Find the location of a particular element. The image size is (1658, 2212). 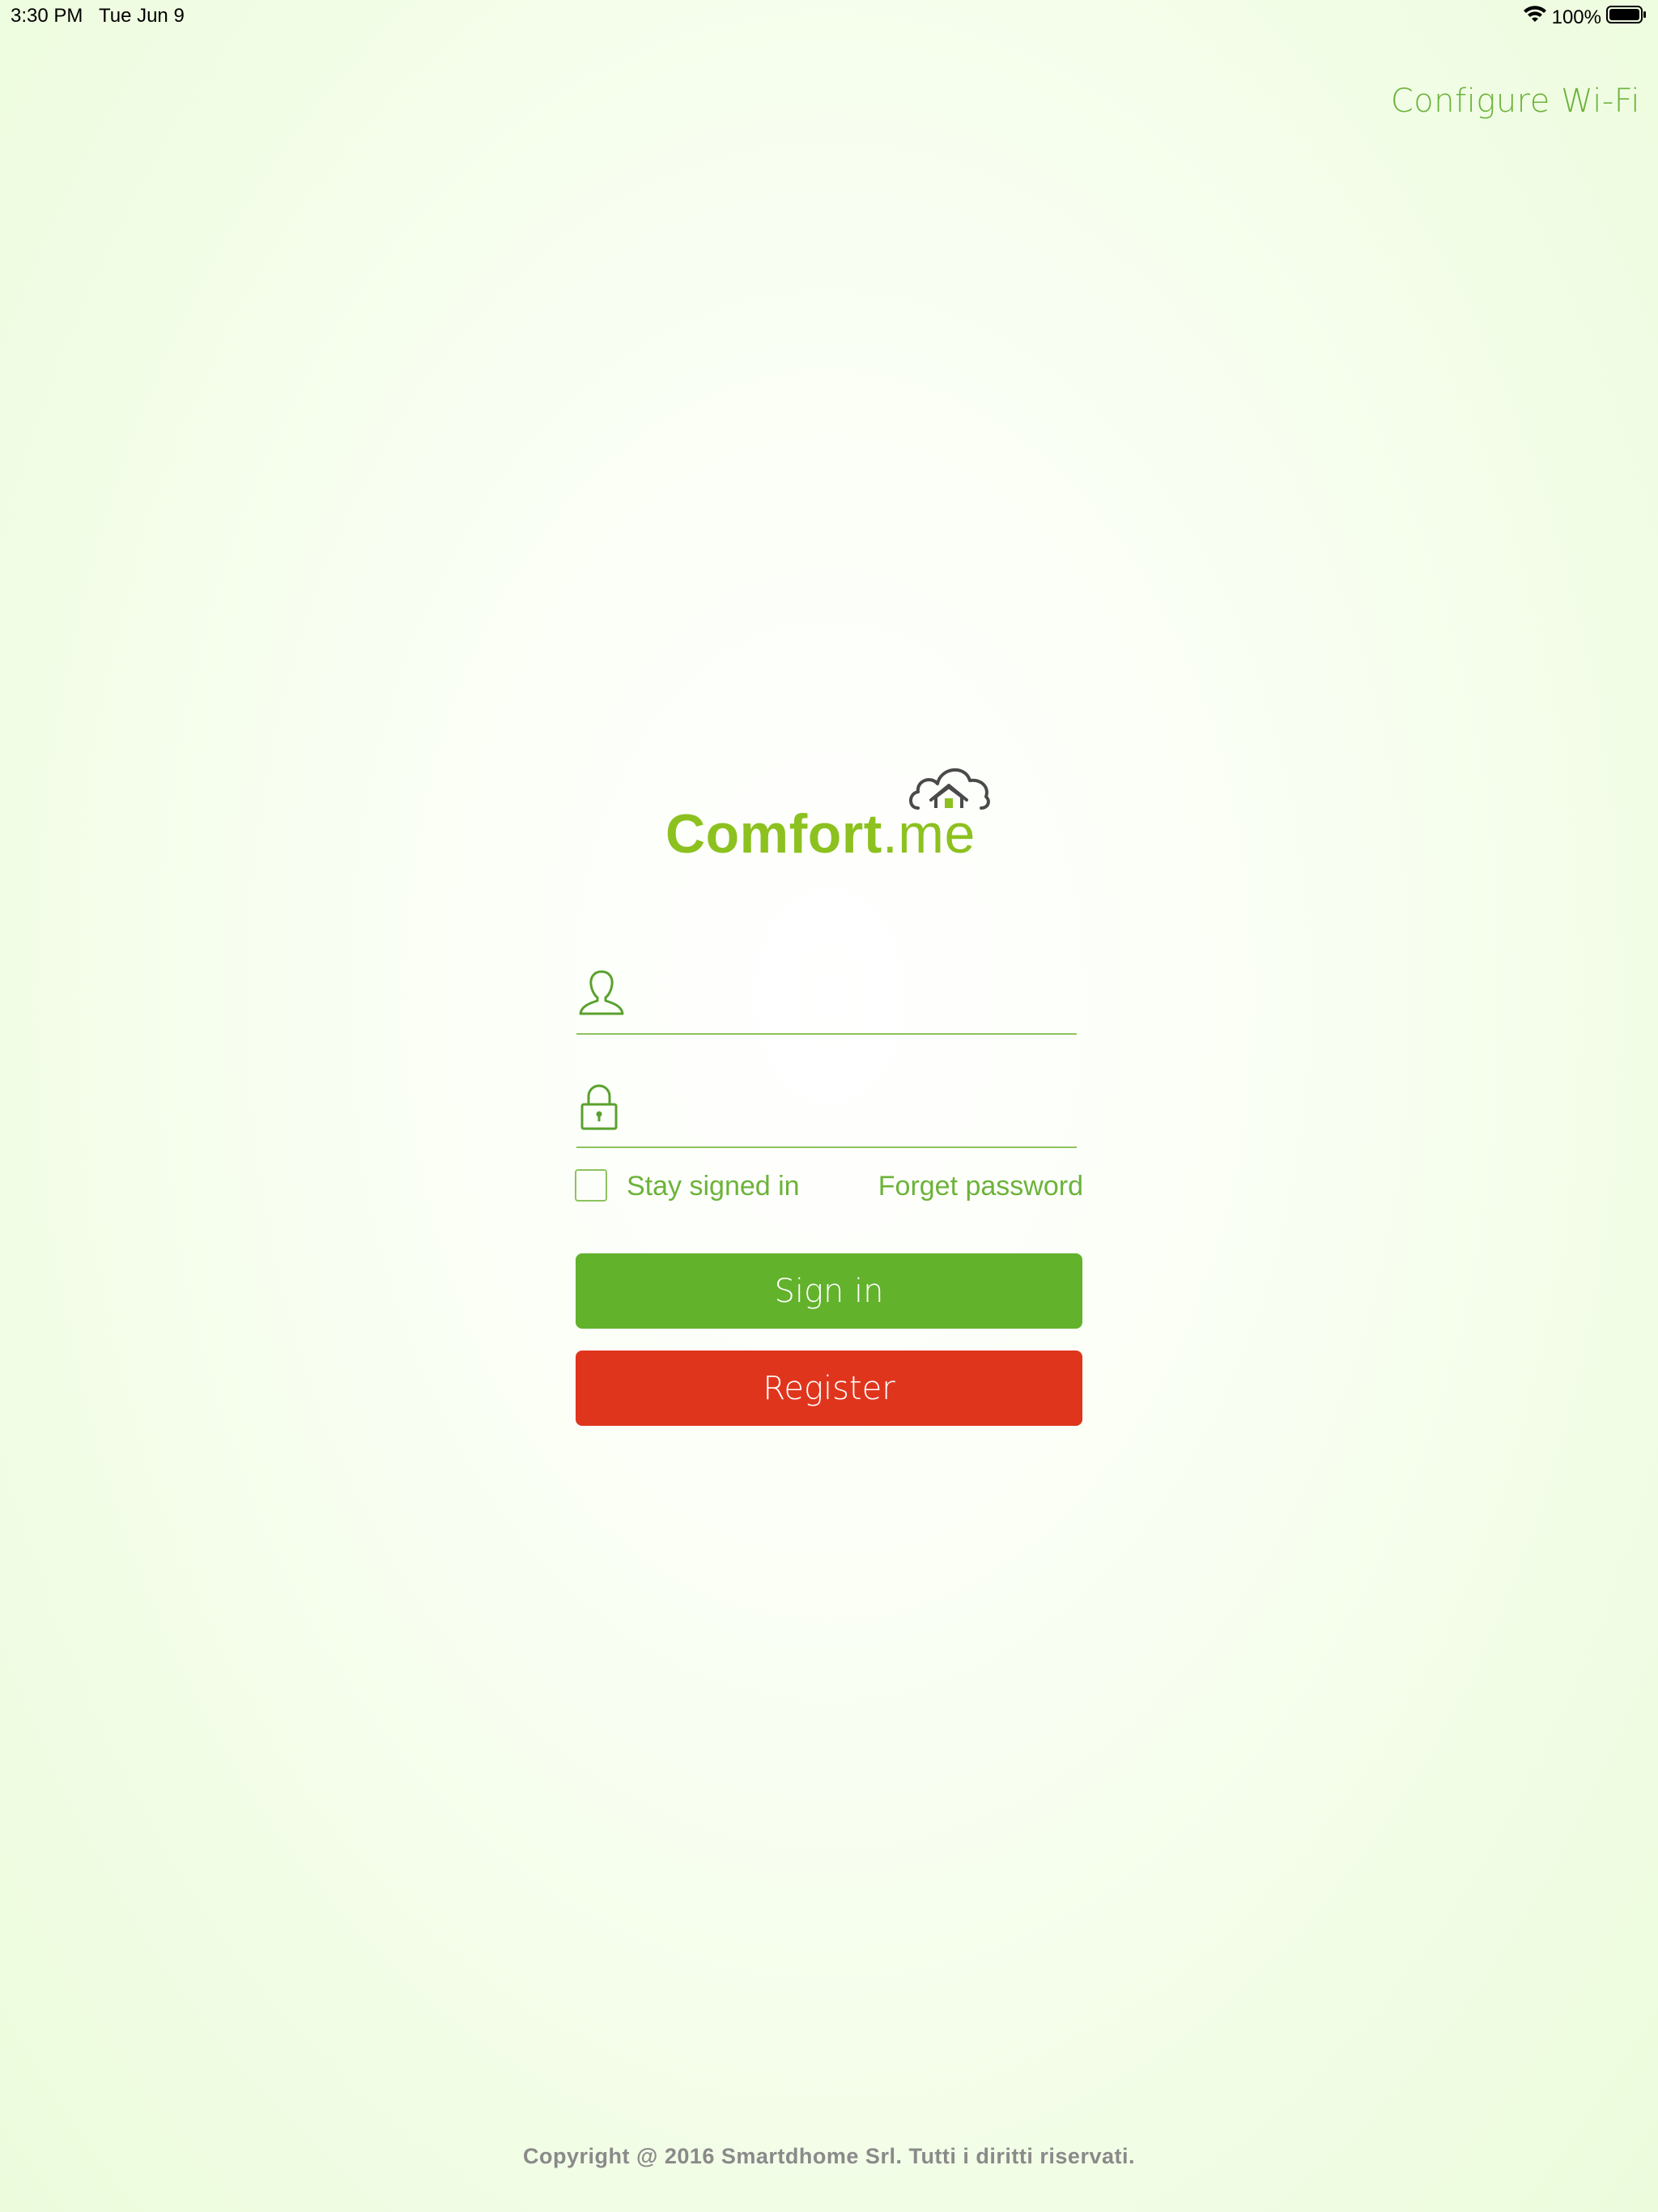

username-input is located at coordinates (857, 1002).